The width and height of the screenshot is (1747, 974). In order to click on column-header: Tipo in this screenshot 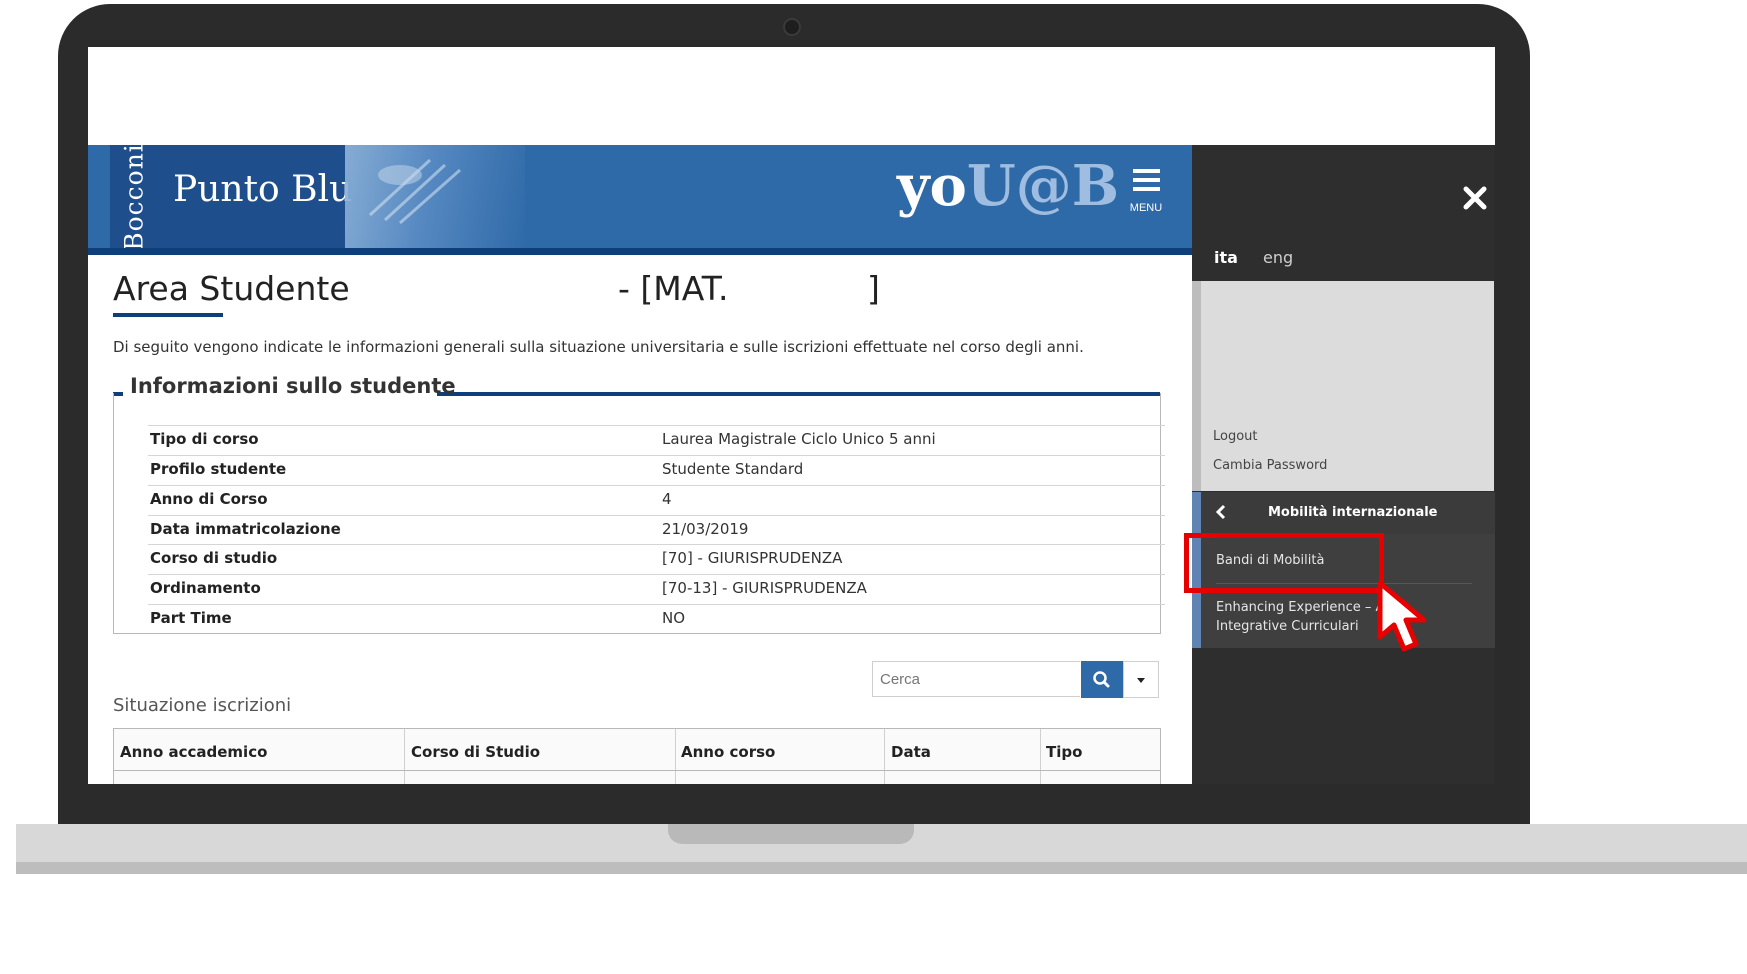, I will do `click(1064, 752)`.